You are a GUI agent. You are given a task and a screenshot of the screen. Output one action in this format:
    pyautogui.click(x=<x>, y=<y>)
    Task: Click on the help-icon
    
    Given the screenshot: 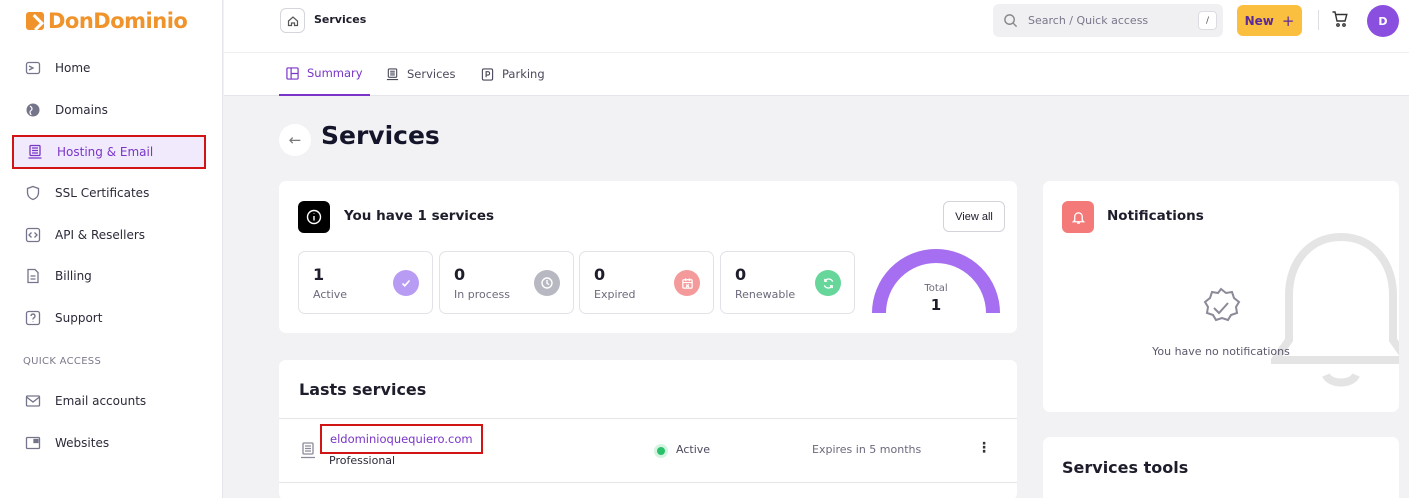 What is the action you would take?
    pyautogui.click(x=32, y=318)
    